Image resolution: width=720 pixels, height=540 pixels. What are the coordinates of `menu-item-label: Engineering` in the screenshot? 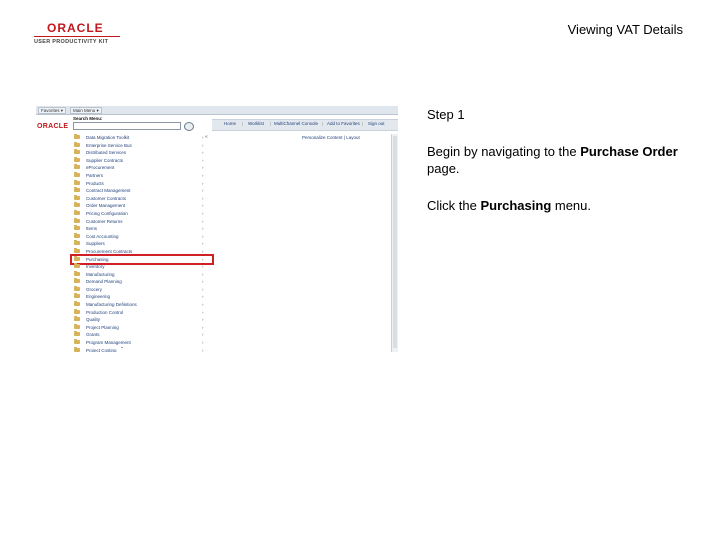 It's located at (98, 297).